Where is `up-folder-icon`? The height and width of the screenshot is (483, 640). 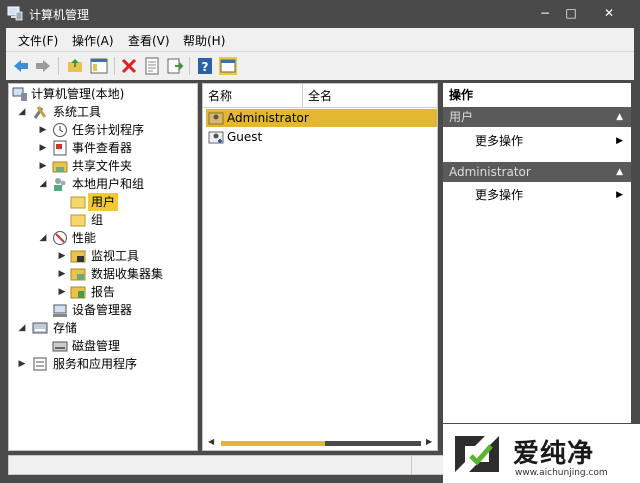
up-folder-icon is located at coordinates (75, 66).